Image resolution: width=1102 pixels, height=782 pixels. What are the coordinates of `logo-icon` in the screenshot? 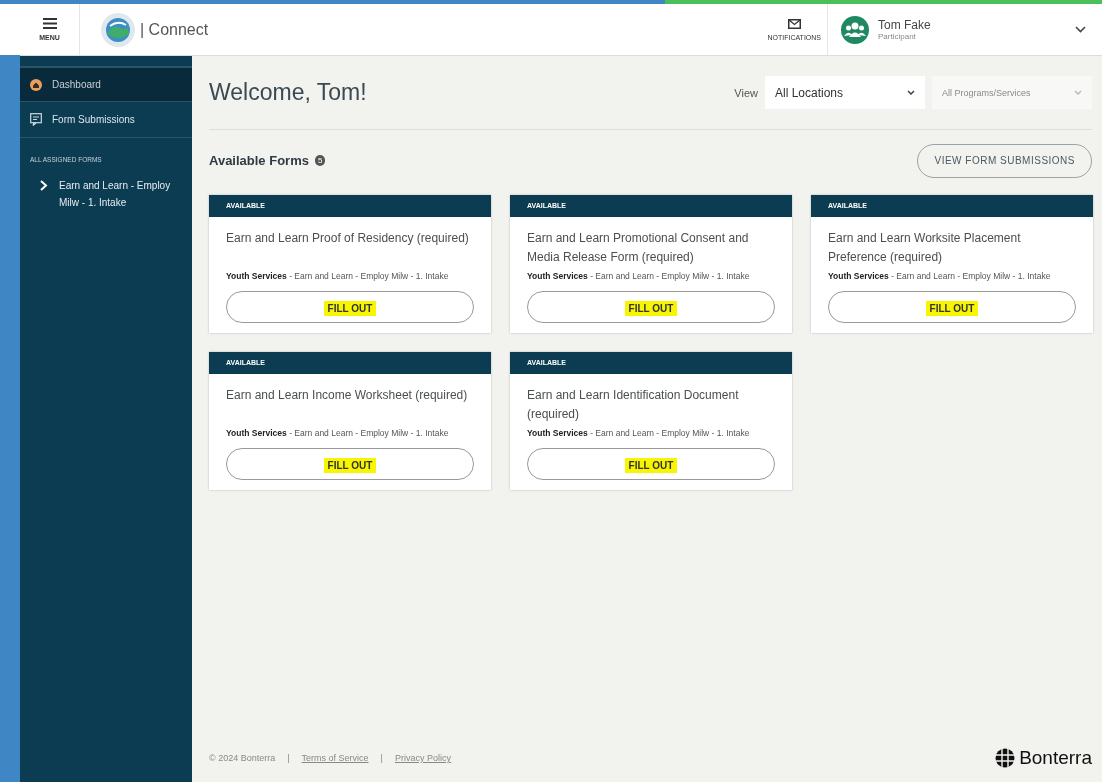 It's located at (118, 29).